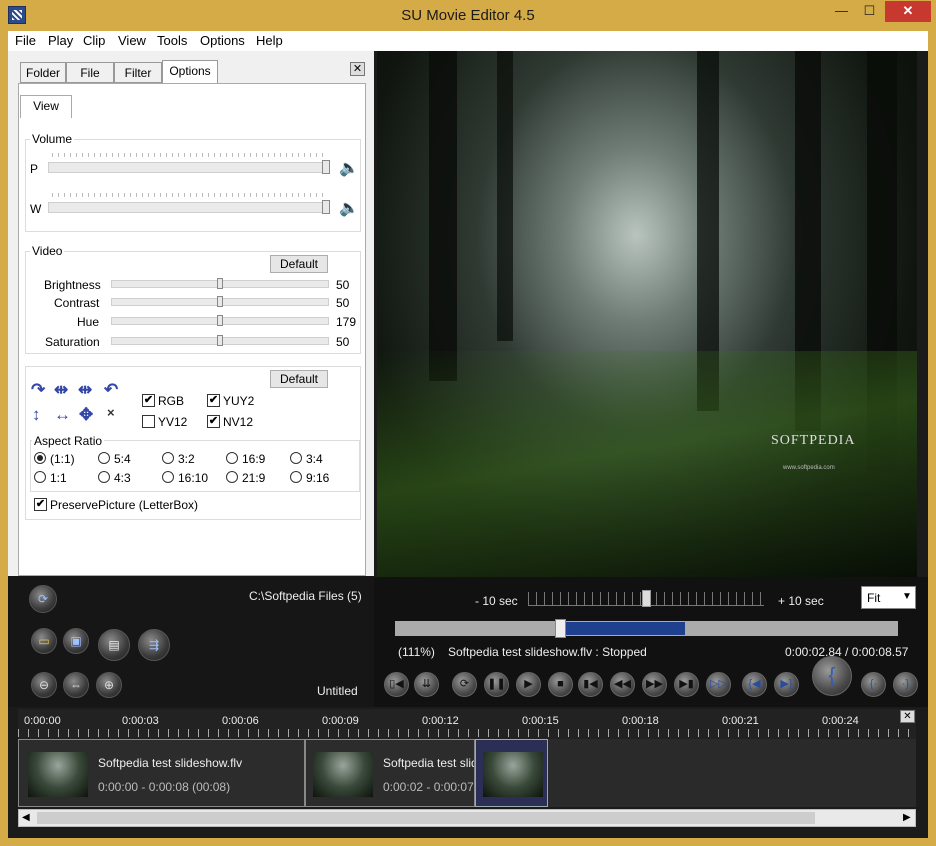  What do you see at coordinates (299, 379) in the screenshot?
I see `format-default-button: Default` at bounding box center [299, 379].